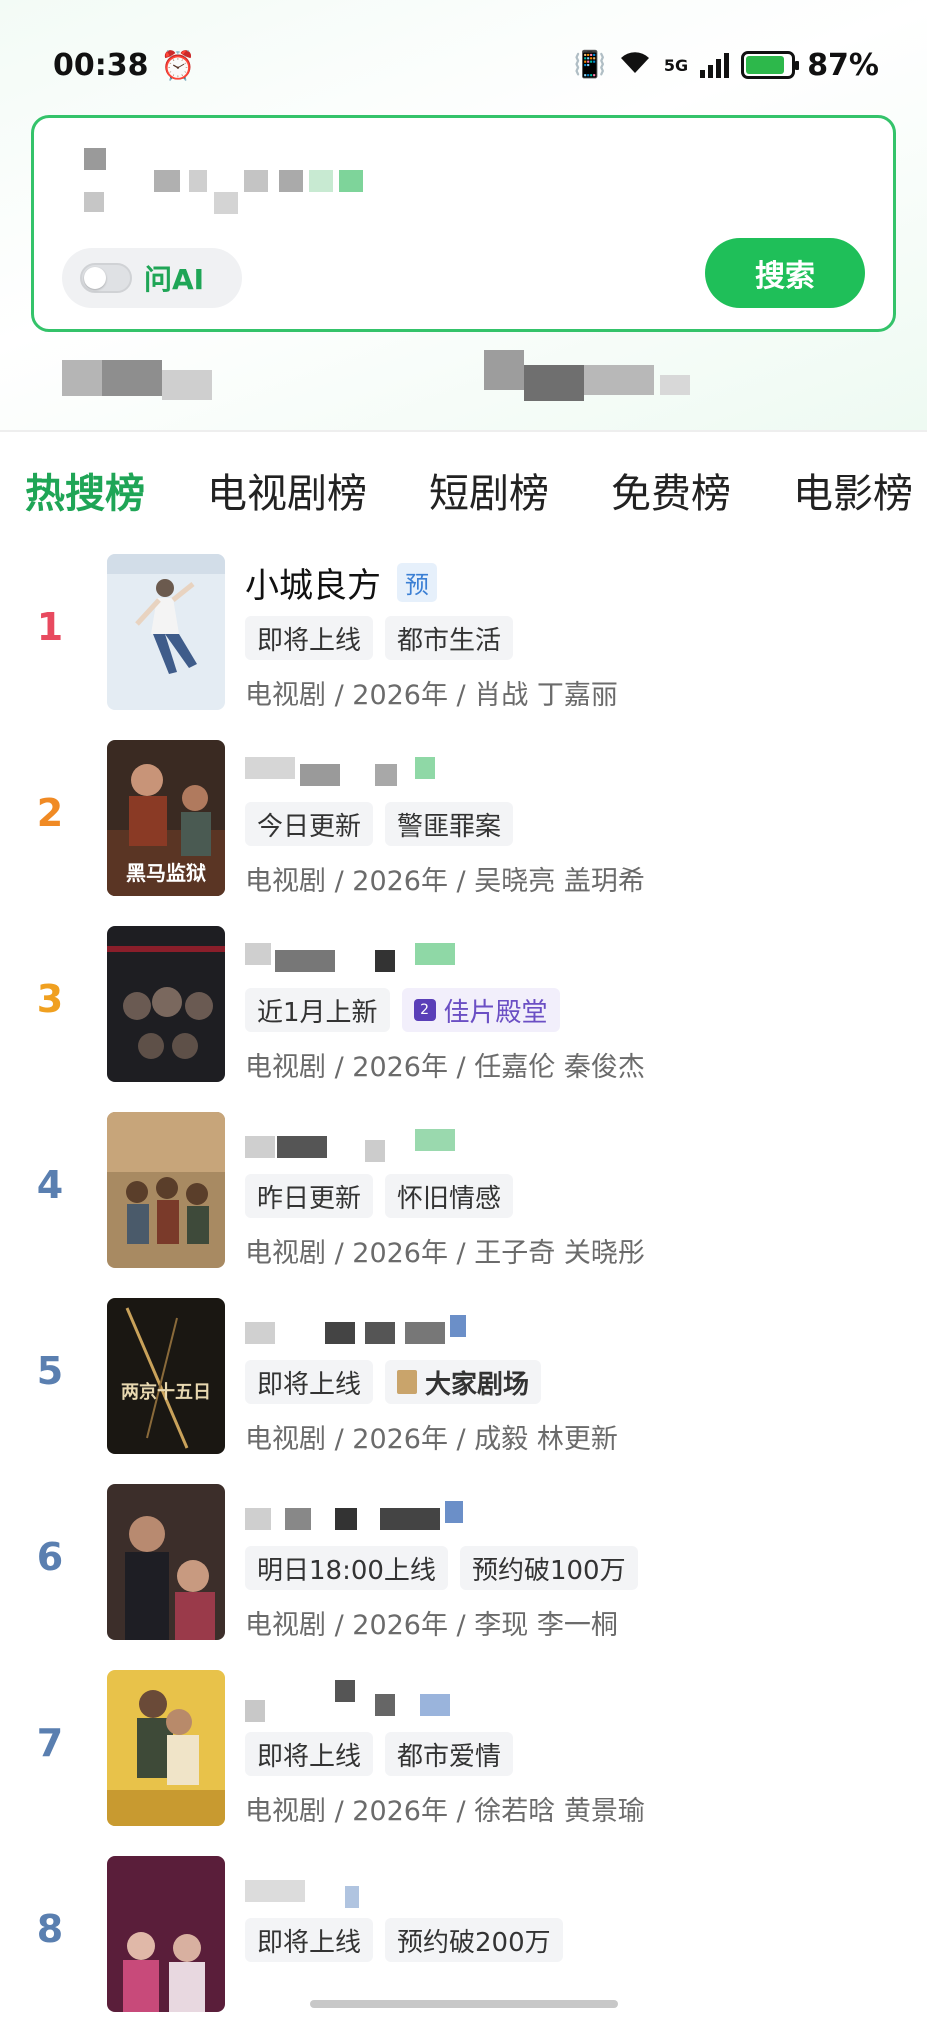 Image resolution: width=927 pixels, height=2028 pixels. I want to click on list-item: 2 黑马监狱 今日更新 警匪罪案 电视剧 / 2026年 / 吴晓亮 盖玥希, so click(463, 829).